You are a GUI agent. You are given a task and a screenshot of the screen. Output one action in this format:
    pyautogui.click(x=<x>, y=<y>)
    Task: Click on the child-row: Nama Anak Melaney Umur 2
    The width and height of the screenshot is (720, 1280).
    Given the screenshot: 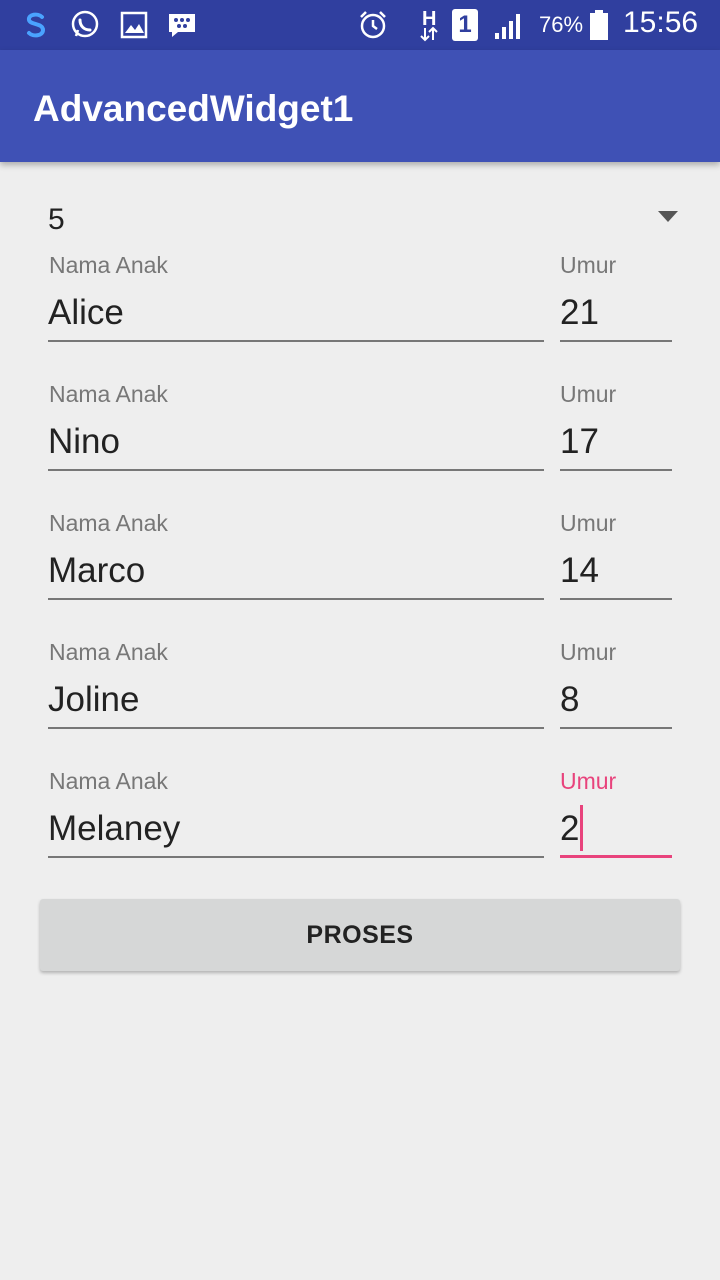 What is the action you would take?
    pyautogui.click(x=360, y=826)
    